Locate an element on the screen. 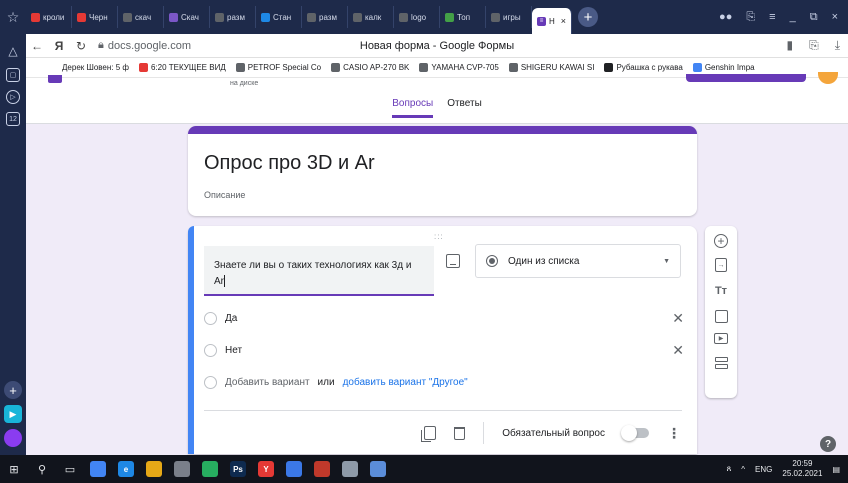  required-toggle is located at coordinates (635, 433).